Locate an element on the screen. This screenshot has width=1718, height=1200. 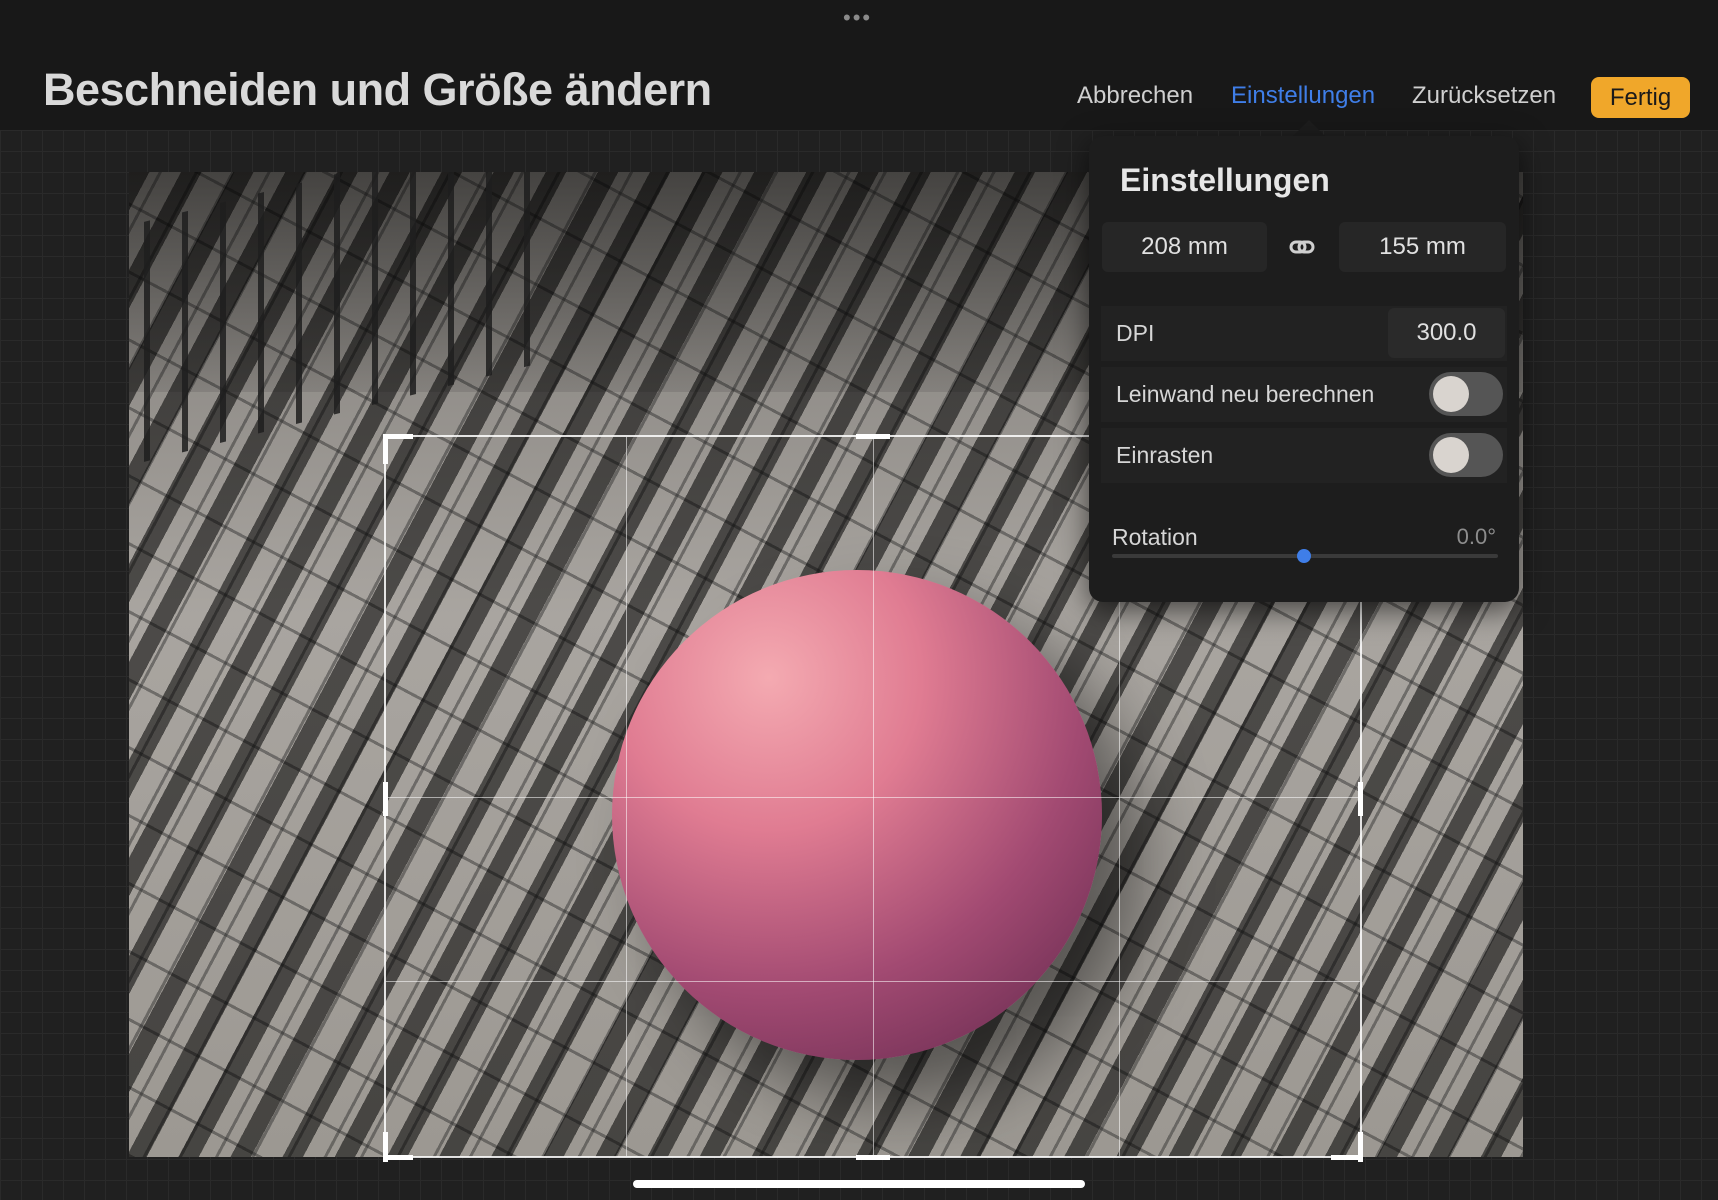
snap-label: Einrasten is located at coordinates (1165, 455).